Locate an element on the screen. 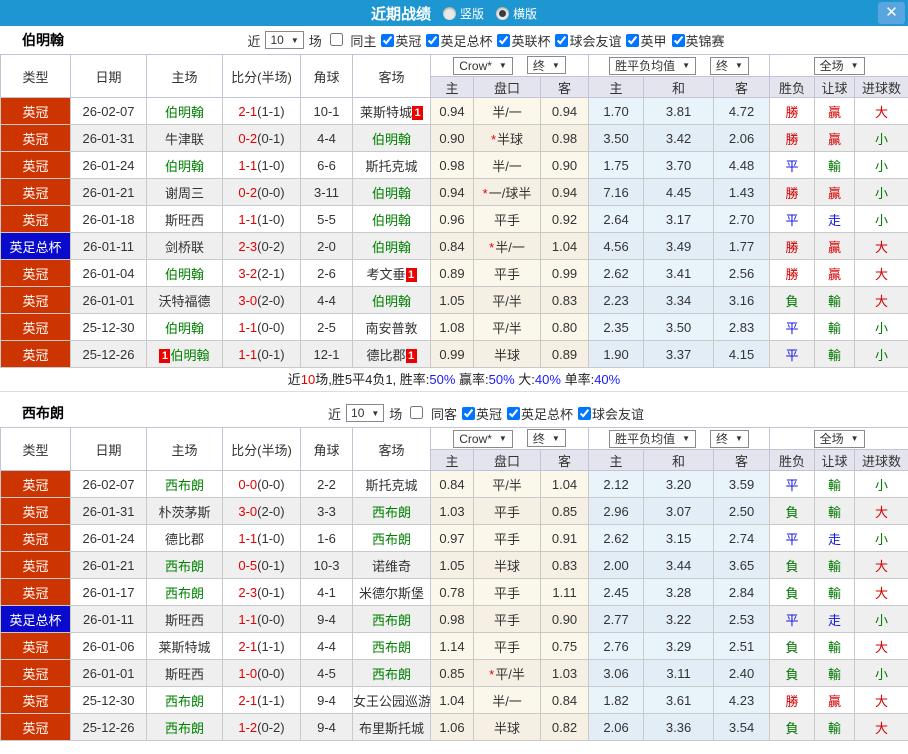 This screenshot has width=908, height=754. competition-filter-checkbox: 英甲 is located at coordinates (645, 40).